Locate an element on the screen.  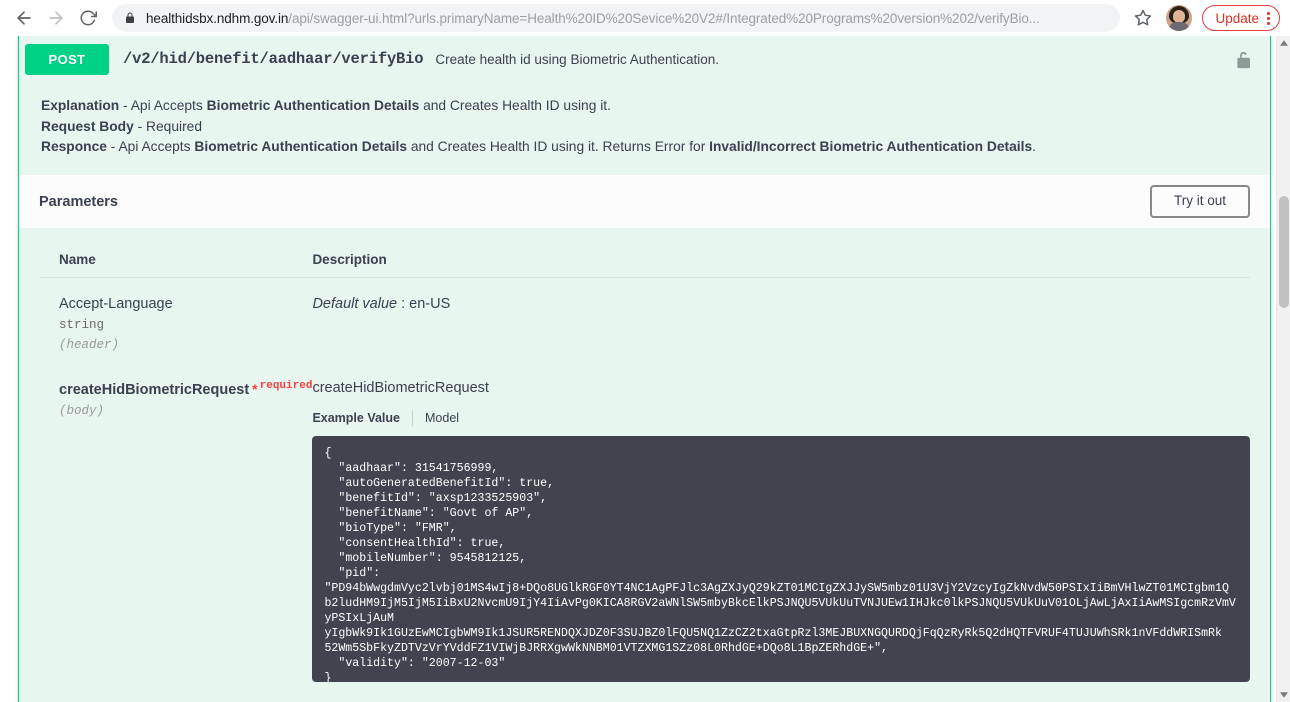
tab-model: Model is located at coordinates (436, 418).